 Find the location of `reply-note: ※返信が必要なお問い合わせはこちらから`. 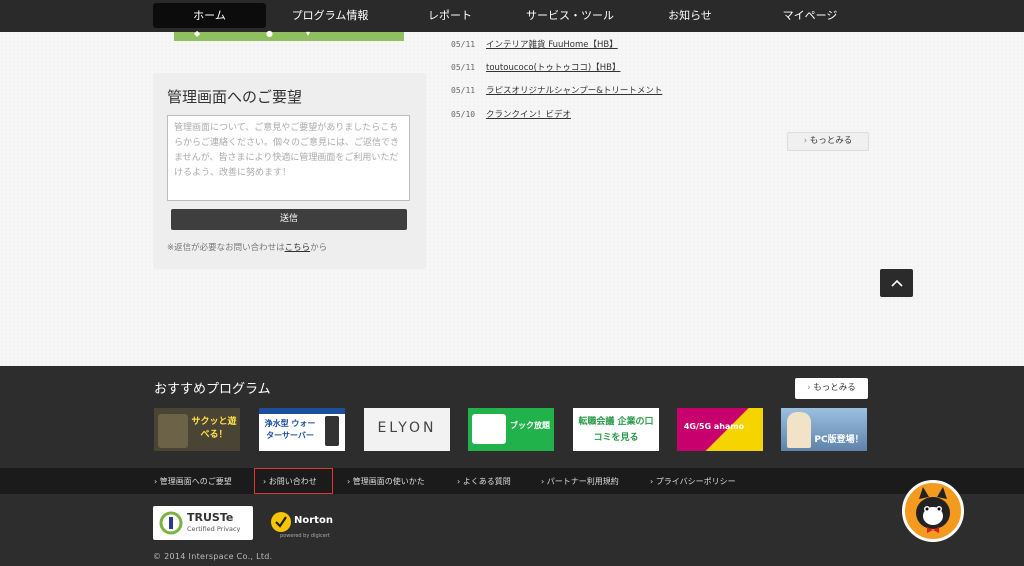

reply-note: ※返信が必要なお問い合わせはこちらから is located at coordinates (247, 247).